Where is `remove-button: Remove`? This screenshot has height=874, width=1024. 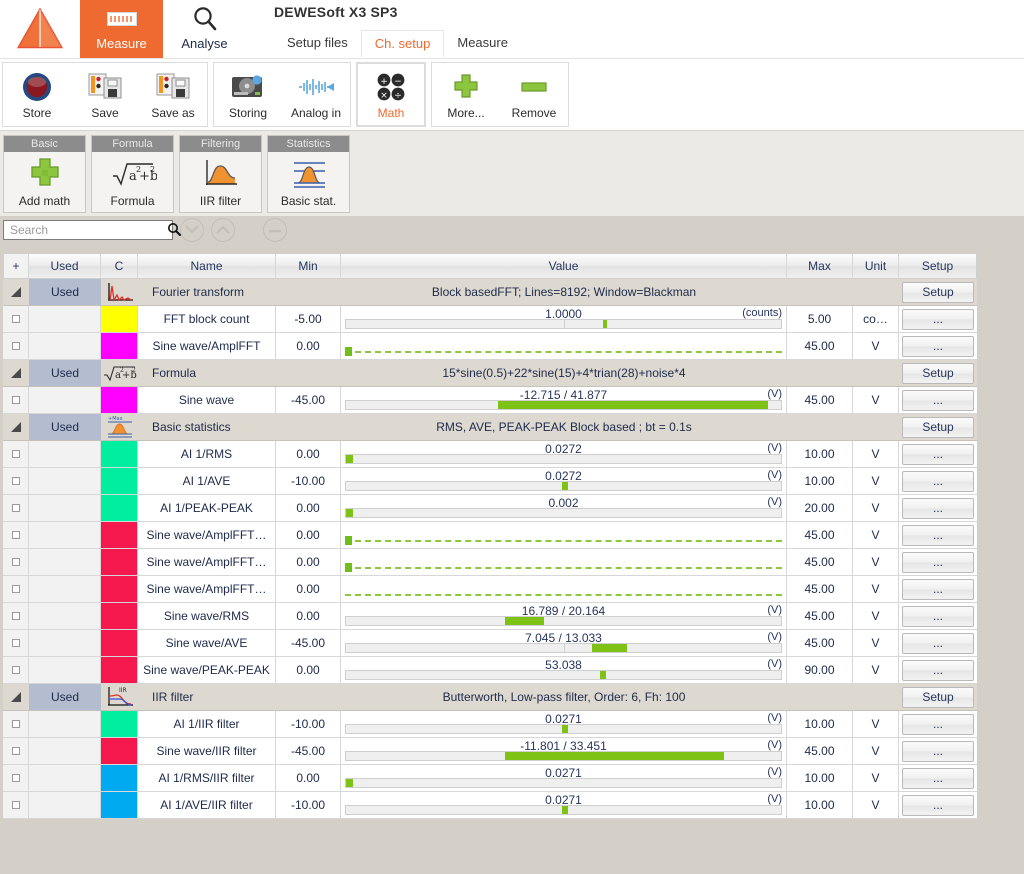 remove-button: Remove is located at coordinates (534, 94).